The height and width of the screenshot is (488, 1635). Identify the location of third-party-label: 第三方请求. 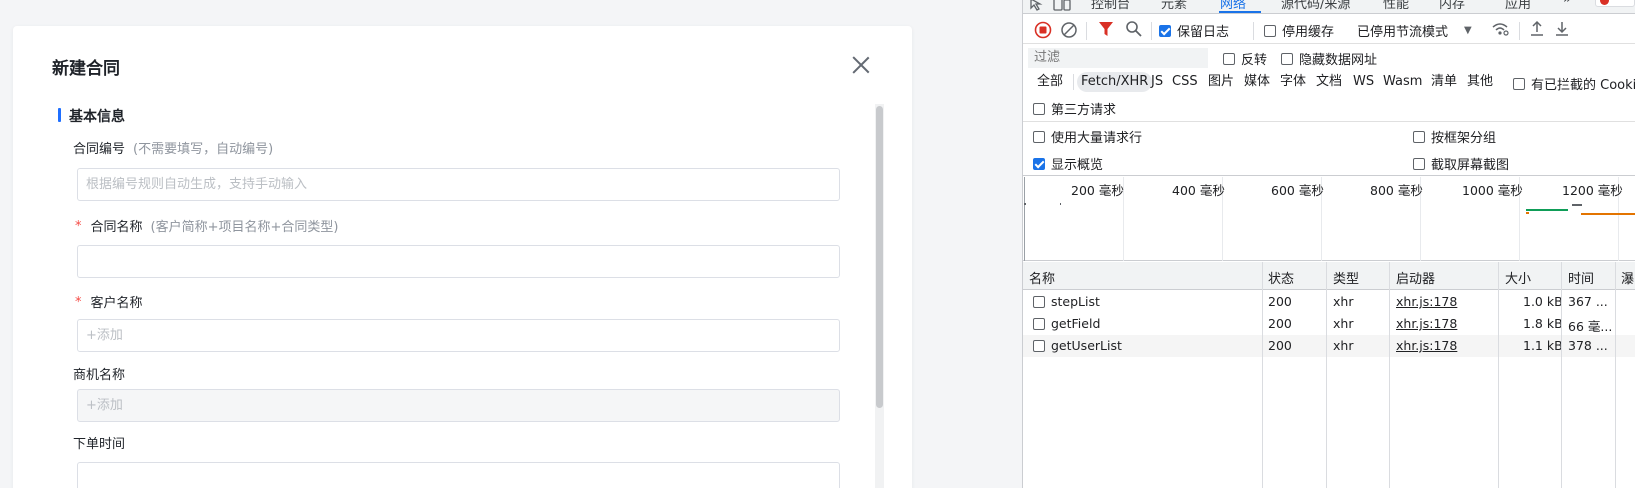
(1084, 110).